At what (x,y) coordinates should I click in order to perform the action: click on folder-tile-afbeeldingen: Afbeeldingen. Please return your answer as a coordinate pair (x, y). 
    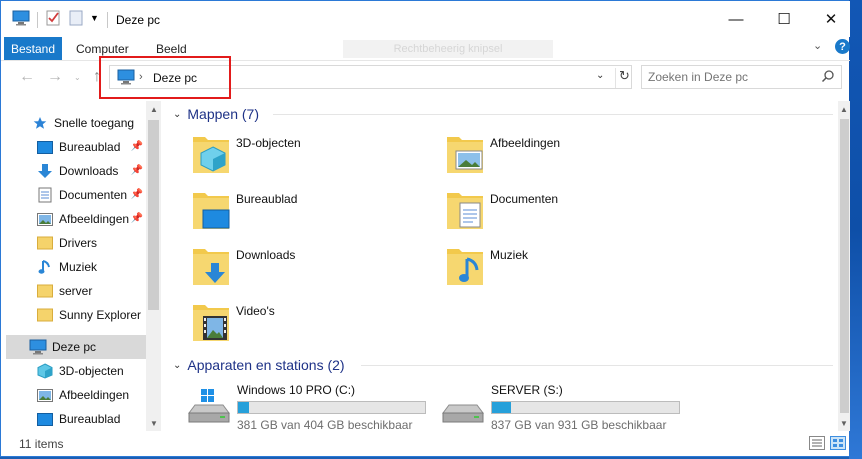
    Looking at the image, I should click on (565, 158).